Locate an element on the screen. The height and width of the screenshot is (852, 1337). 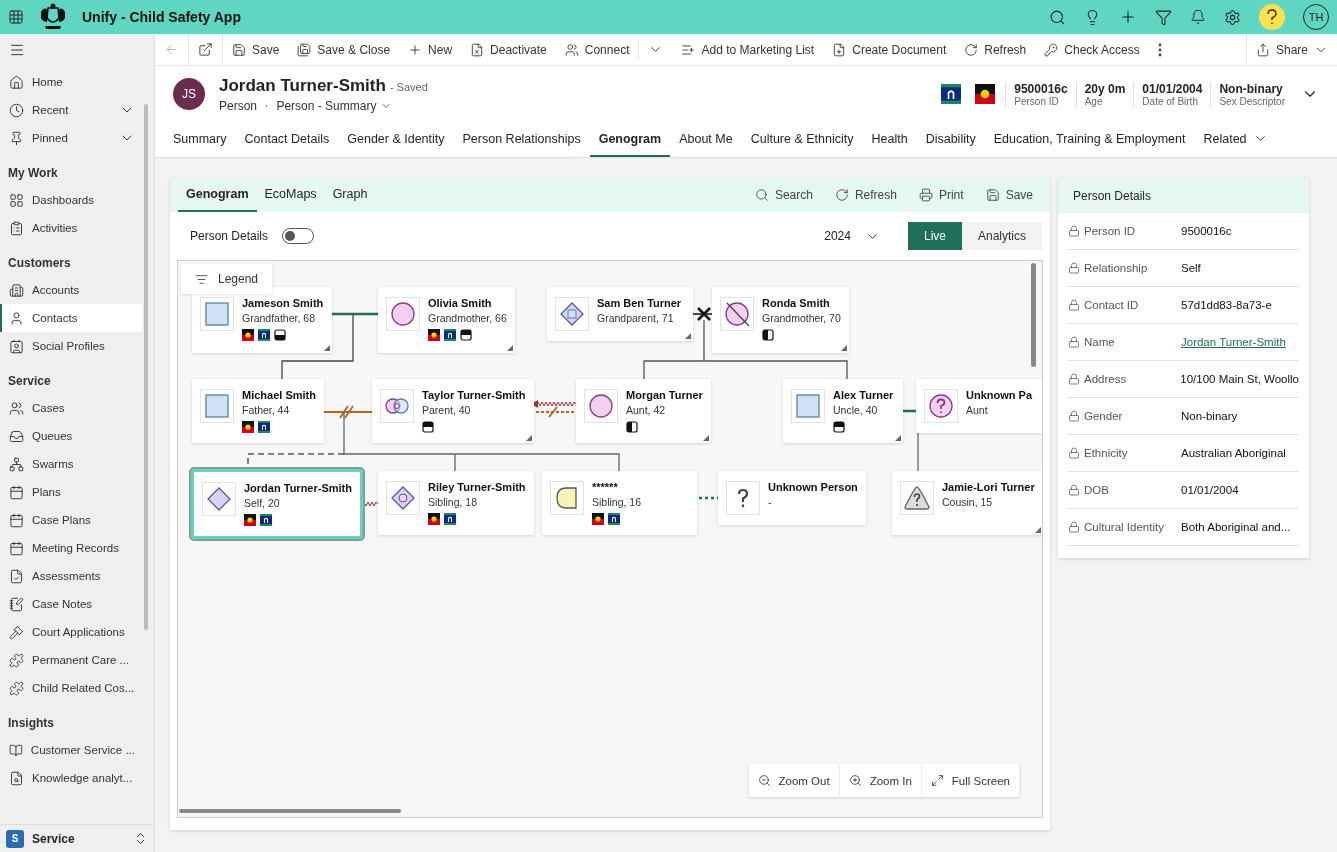
form-tab: Person Relationships is located at coordinates (521, 139).